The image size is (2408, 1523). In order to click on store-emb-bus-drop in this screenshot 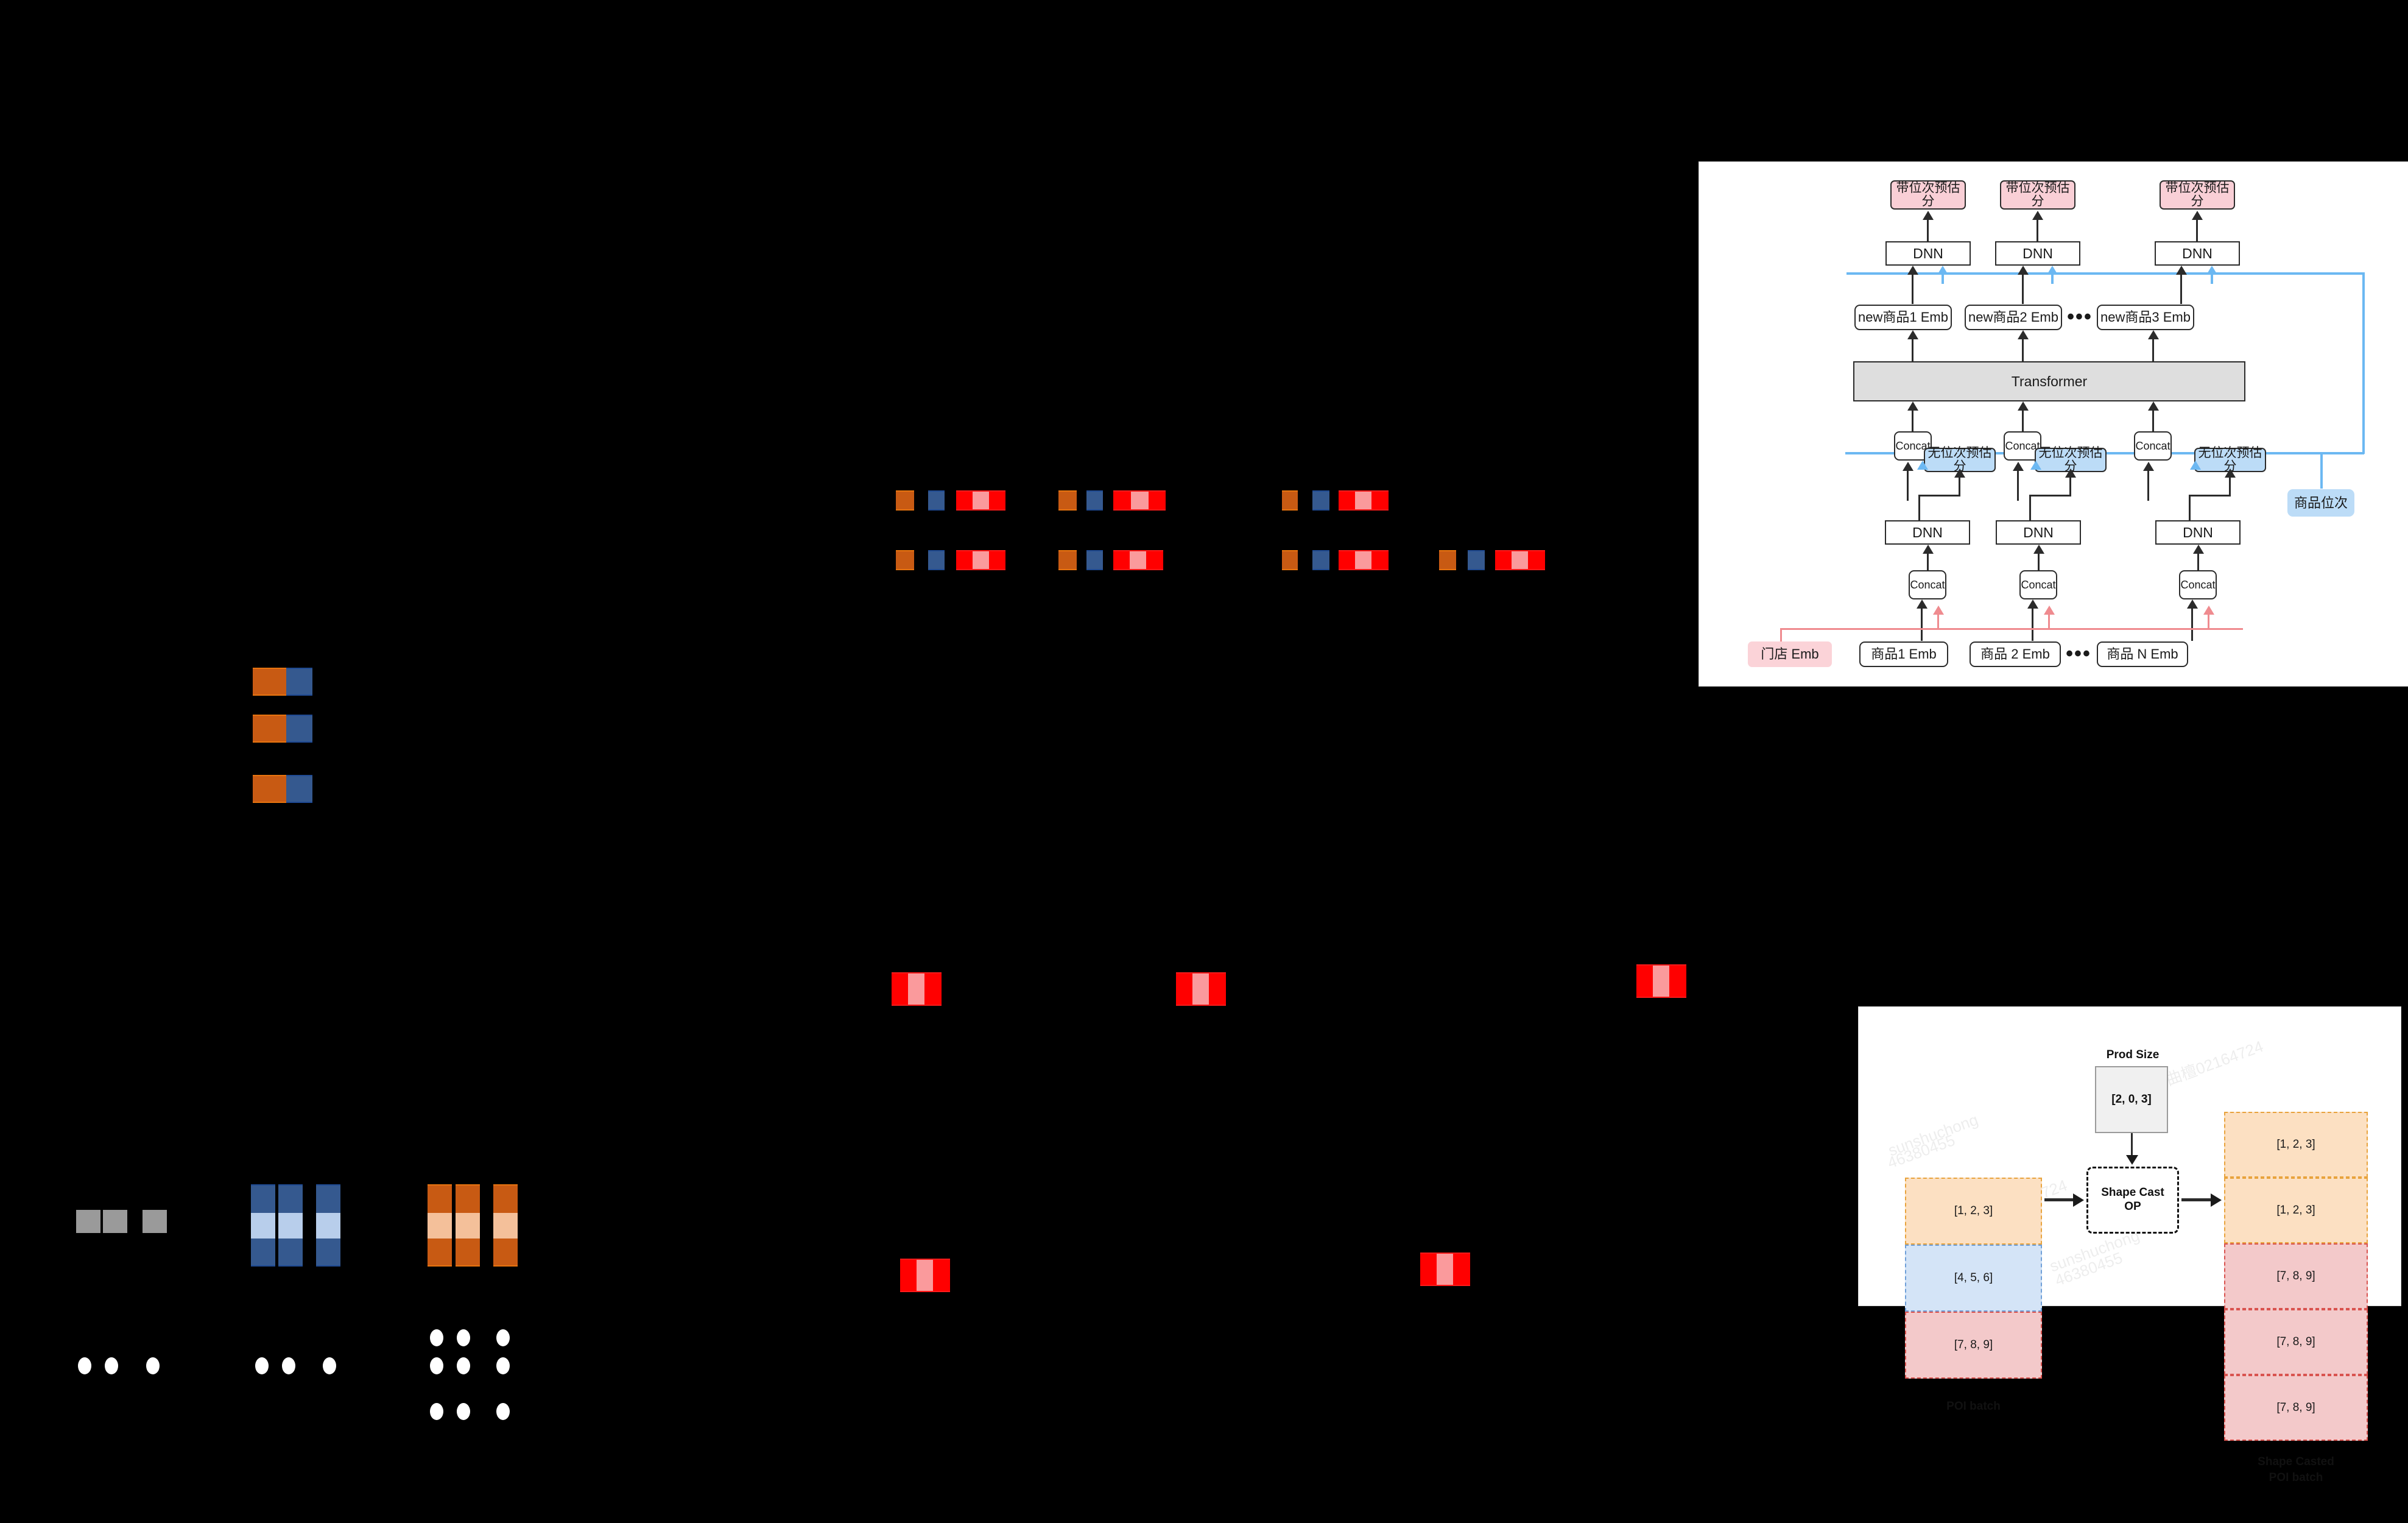, I will do `click(1781, 634)`.